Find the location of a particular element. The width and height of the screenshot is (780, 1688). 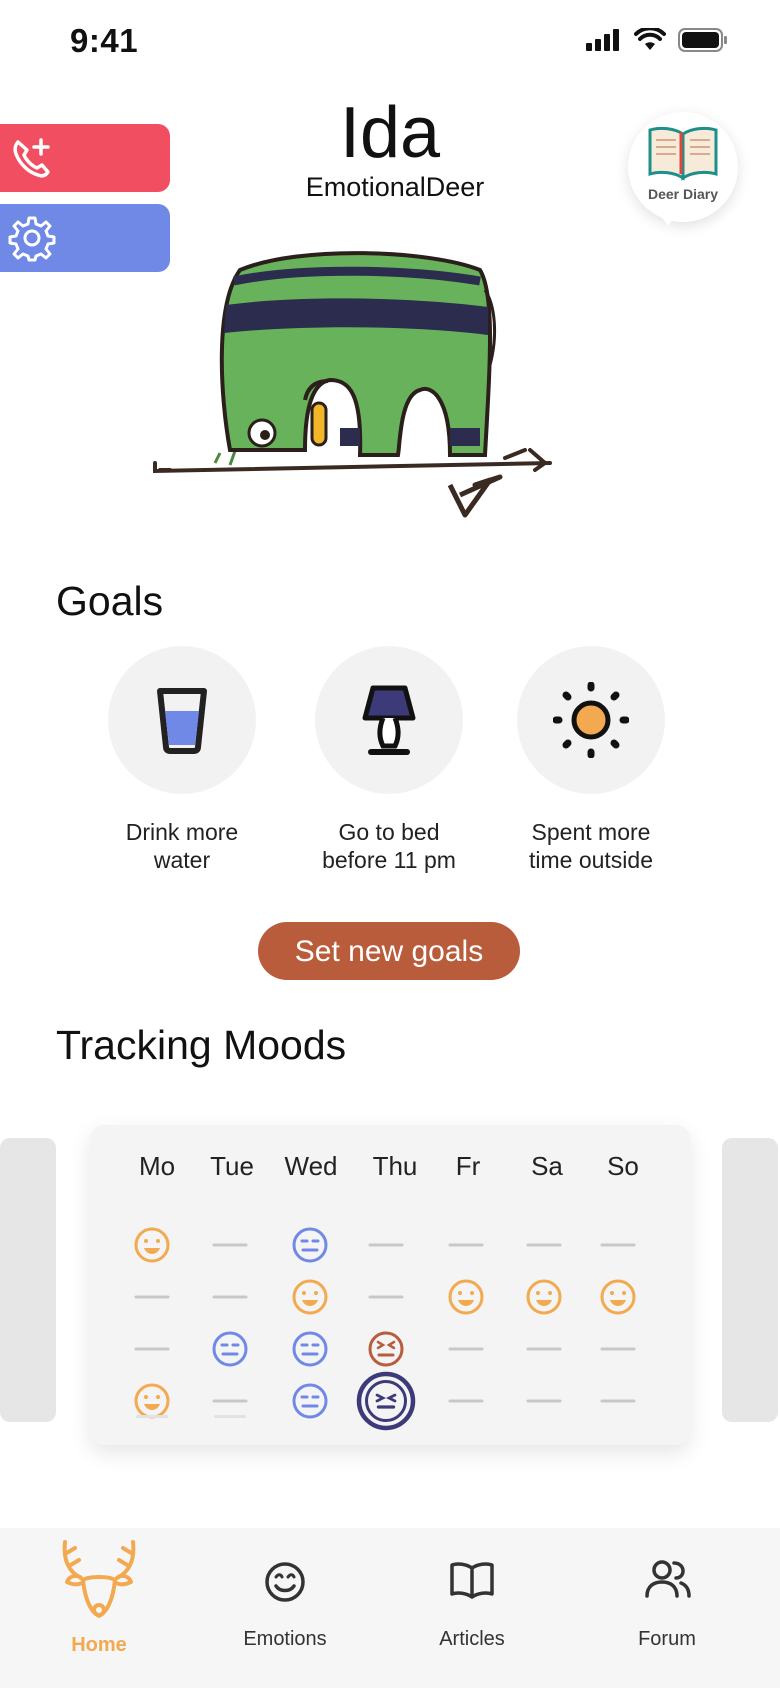

mascot-illustration is located at coordinates (352, 384).